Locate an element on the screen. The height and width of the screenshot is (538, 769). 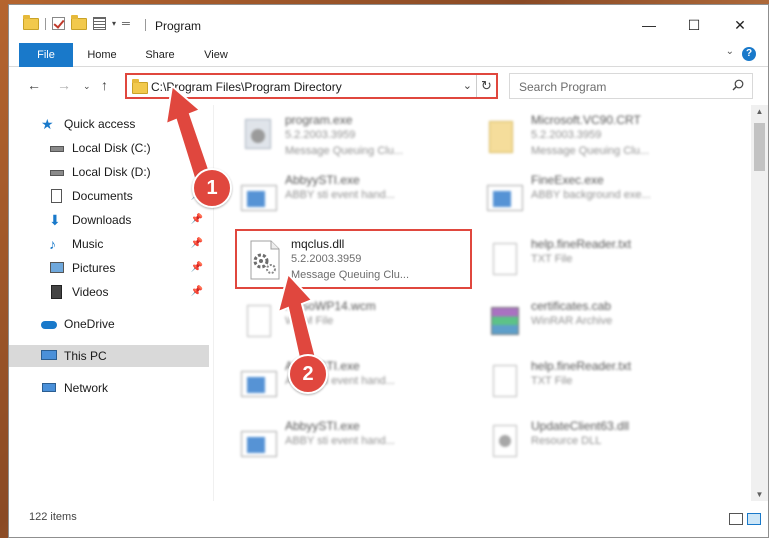
file-item: UpdateClient63.dll Resource DLL is located at coordinates (595, 441).